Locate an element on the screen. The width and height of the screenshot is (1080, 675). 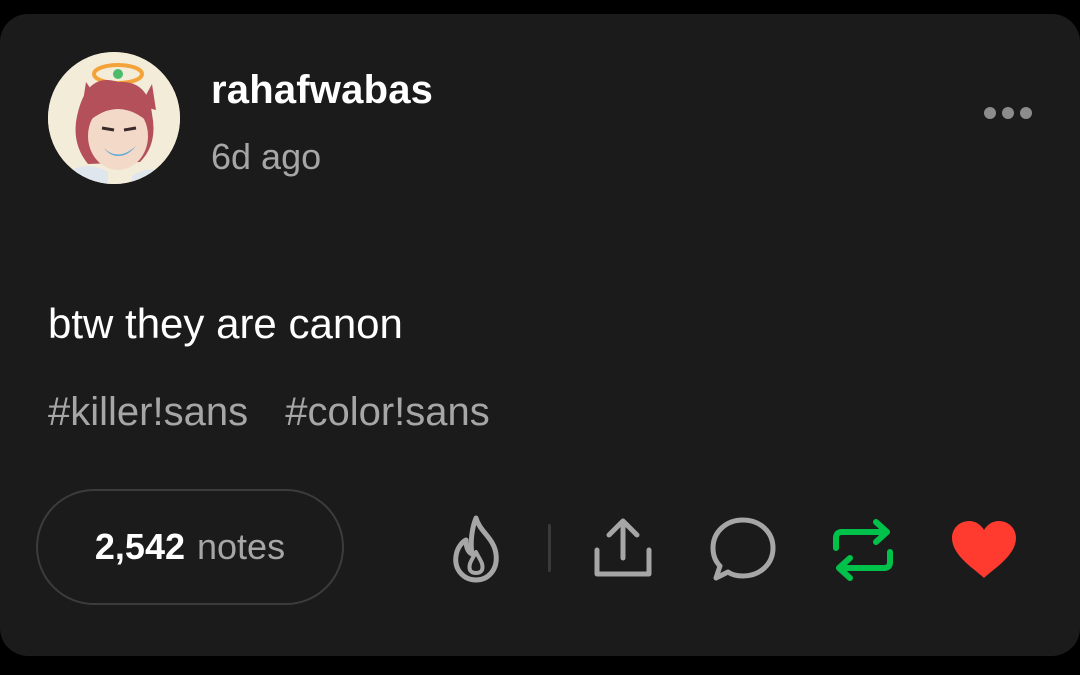
post-body: btw they are canon is located at coordinates (225, 323).